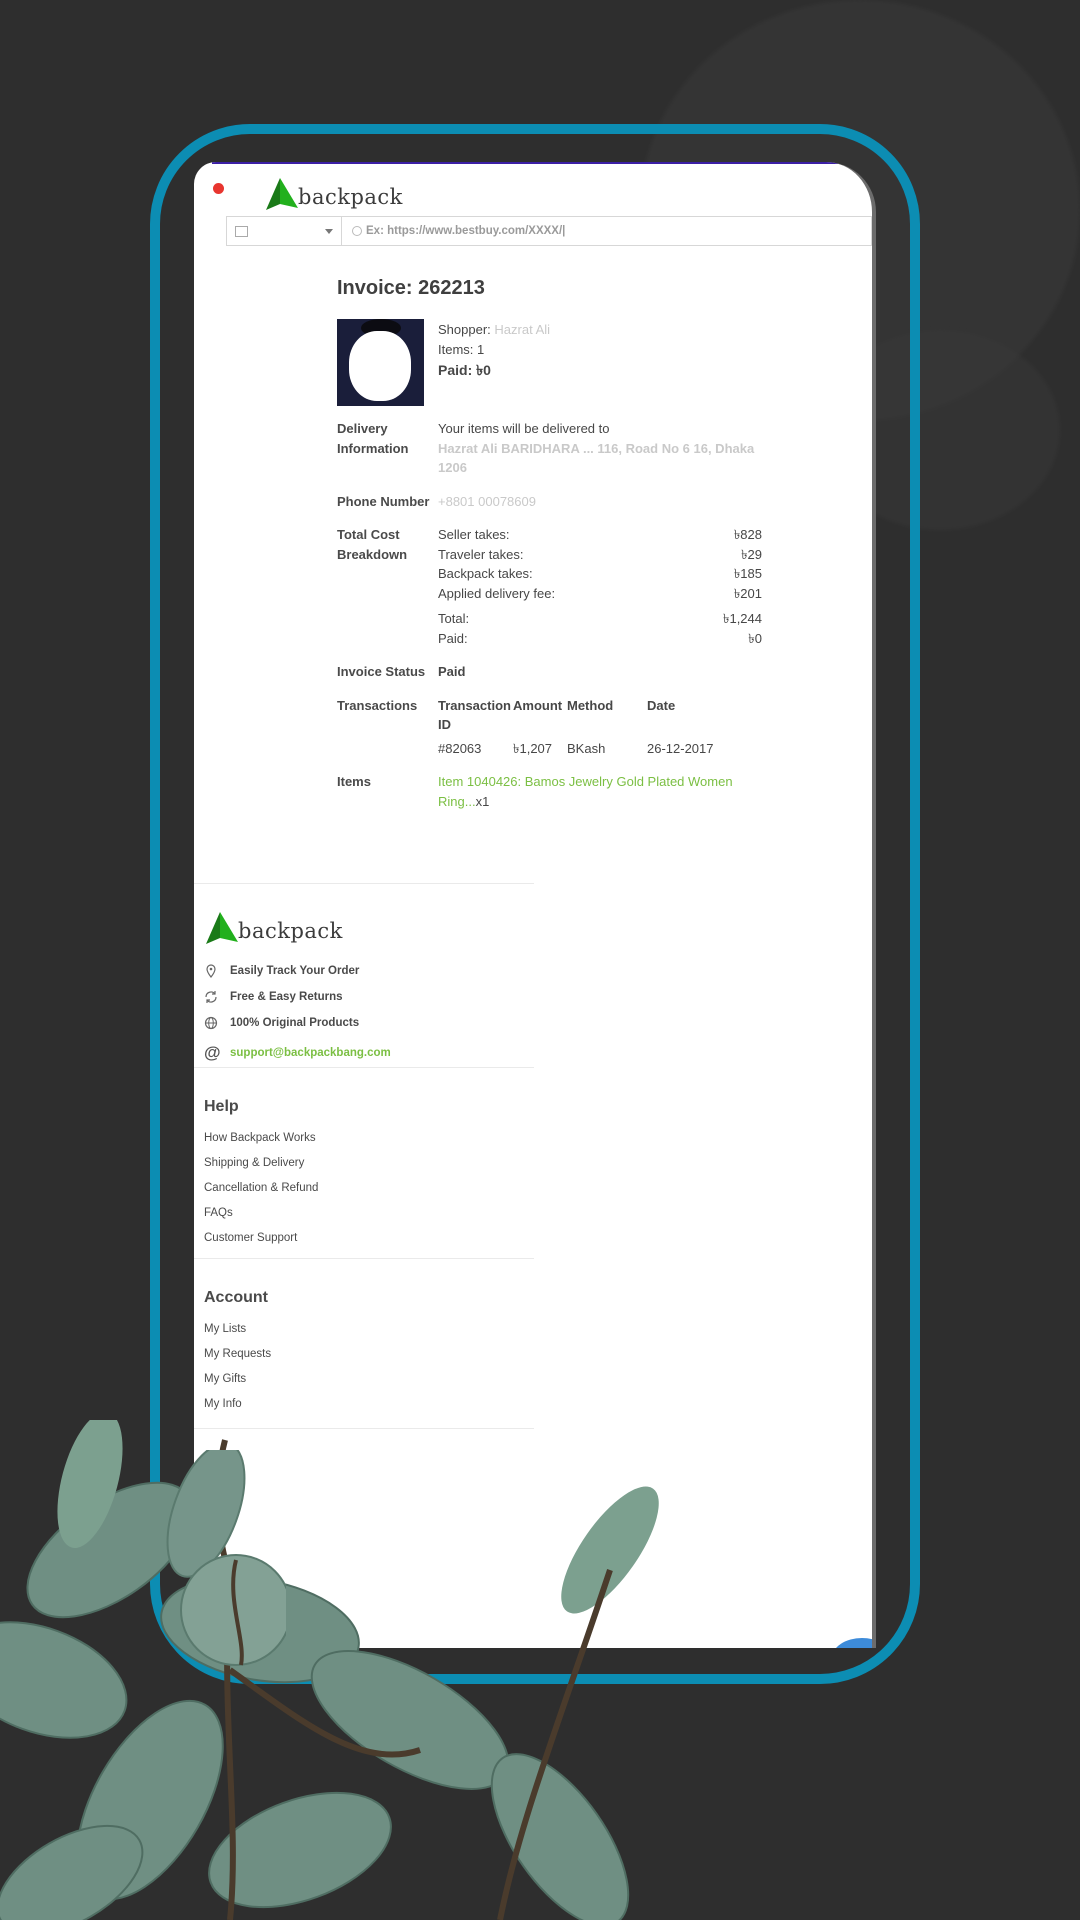 The height and width of the screenshot is (1920, 1080). What do you see at coordinates (237, 1385) in the screenshot?
I see `account-link: My Gifts` at bounding box center [237, 1385].